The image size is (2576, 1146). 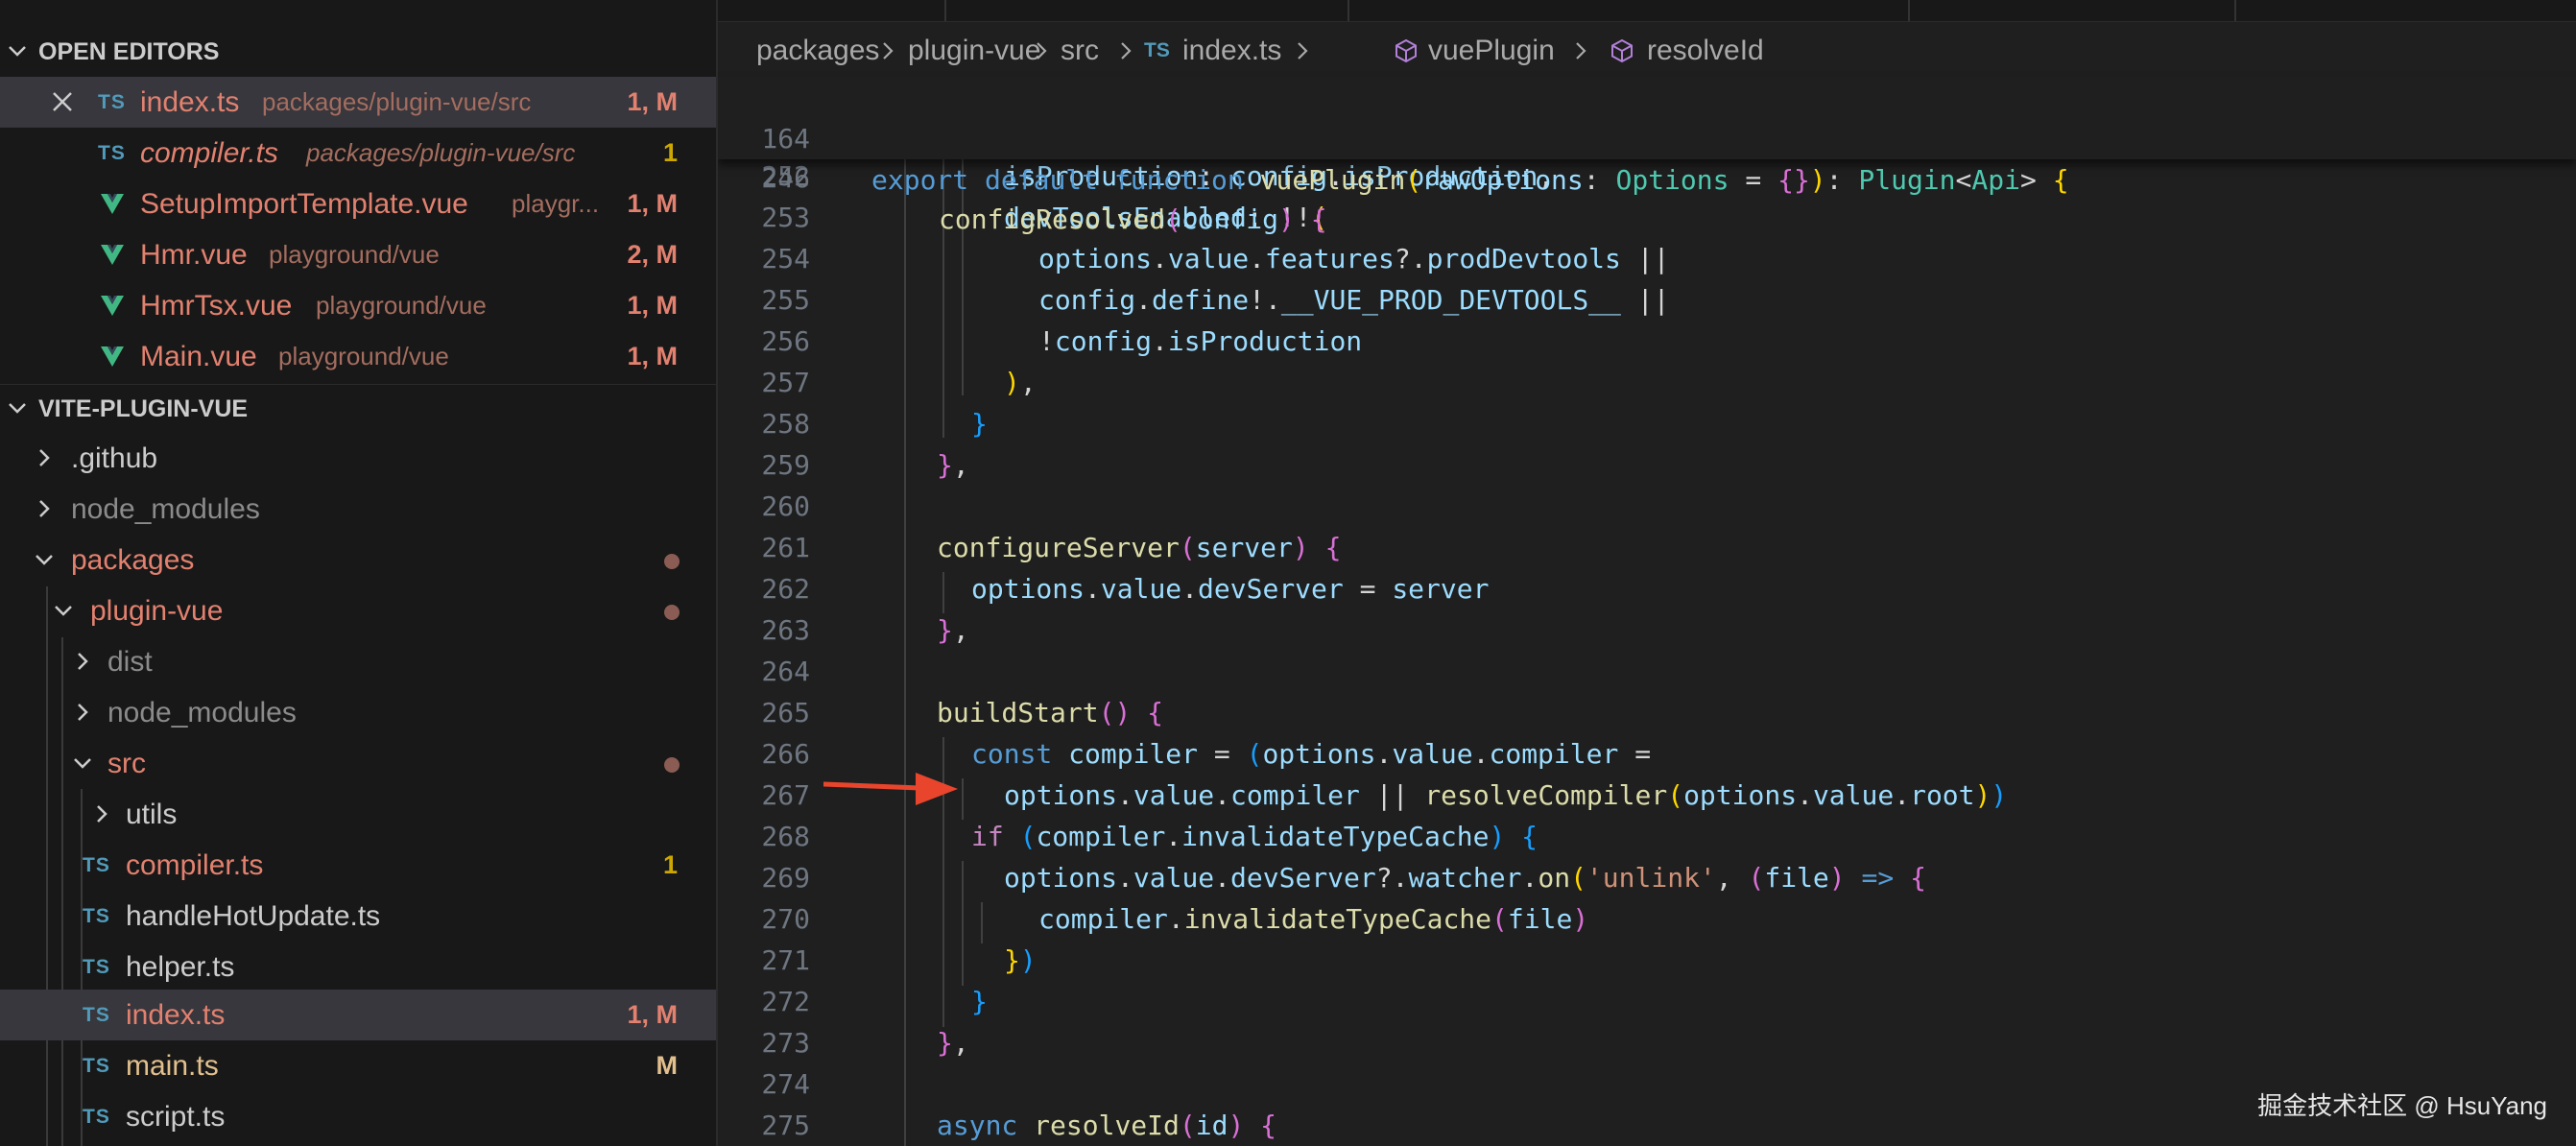 I want to click on breadcrumb-item: packages, so click(x=817, y=51).